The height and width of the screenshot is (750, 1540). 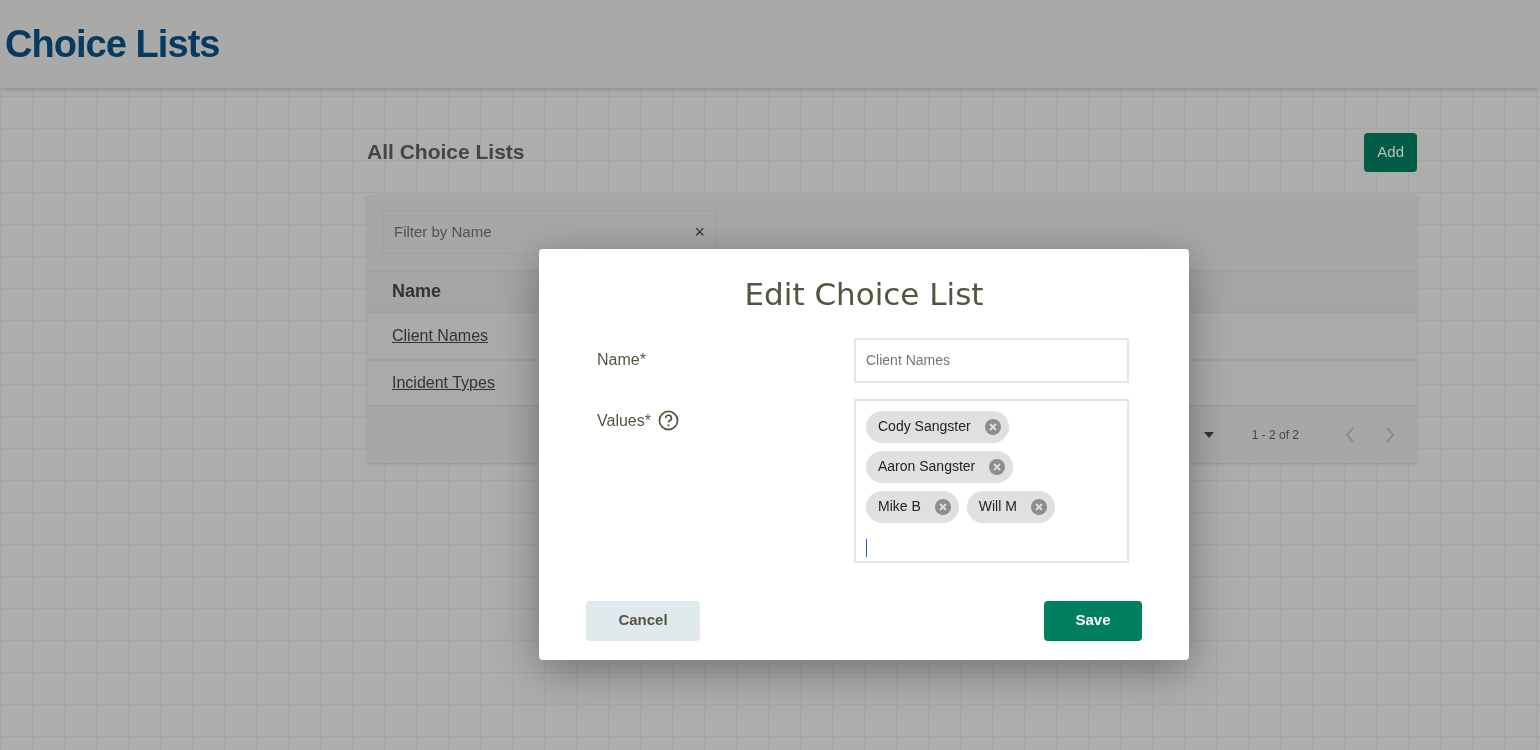 I want to click on next-page-icon, so click(x=1390, y=435).